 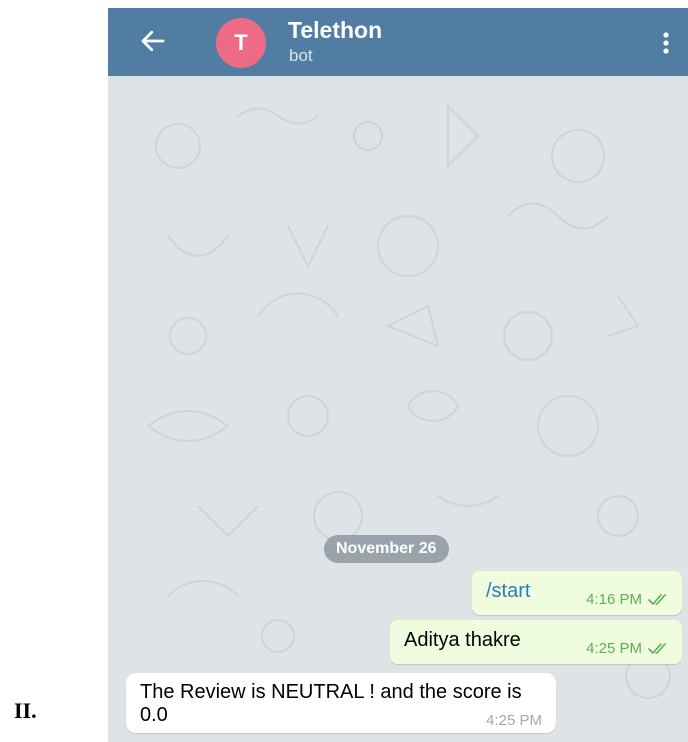 I want to click on more-options-button, so click(x=666, y=43).